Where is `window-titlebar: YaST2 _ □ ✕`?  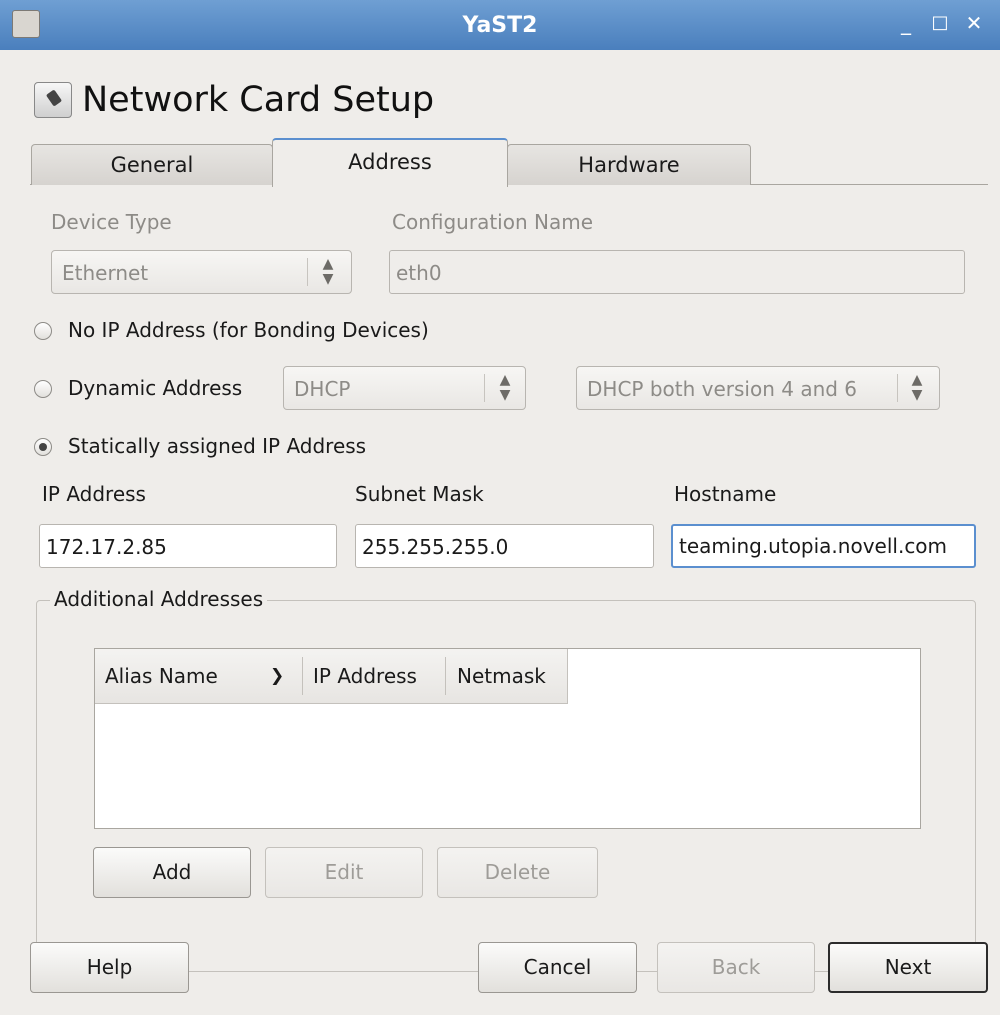
window-titlebar: YaST2 _ □ ✕ is located at coordinates (500, 25).